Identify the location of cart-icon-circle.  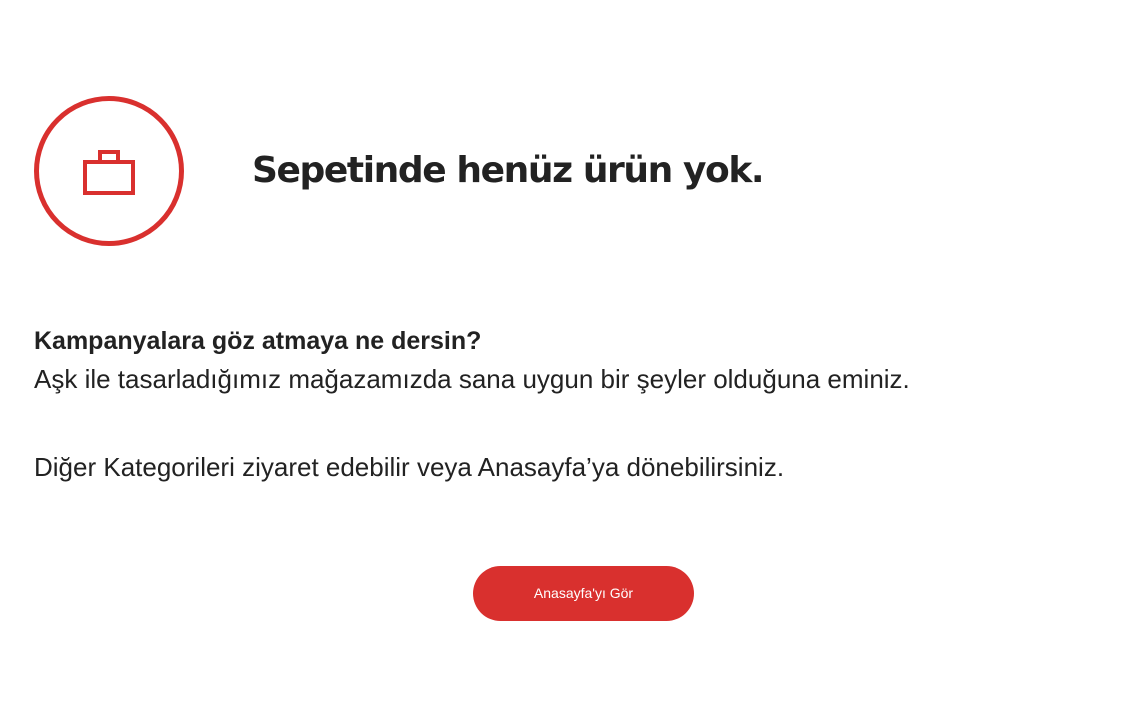
(109, 171).